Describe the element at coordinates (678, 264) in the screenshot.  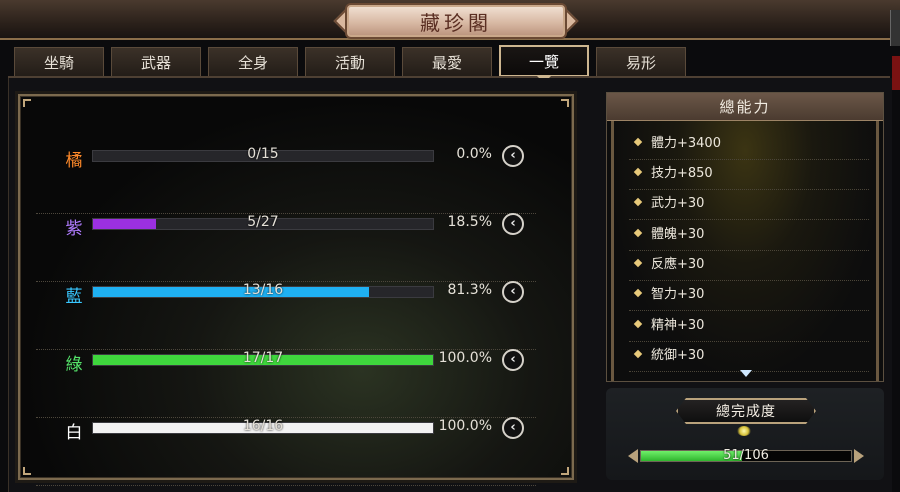
I see `stat-text: 反應+30` at that location.